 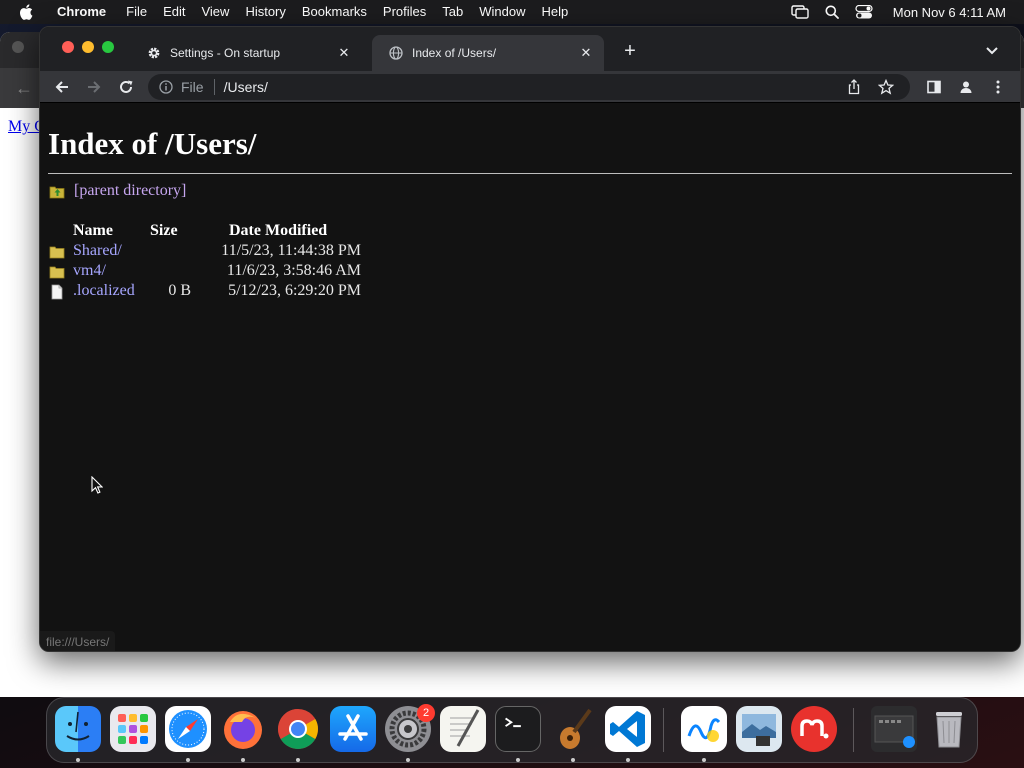 What do you see at coordinates (298, 729) in the screenshot?
I see `chrome-icon` at bounding box center [298, 729].